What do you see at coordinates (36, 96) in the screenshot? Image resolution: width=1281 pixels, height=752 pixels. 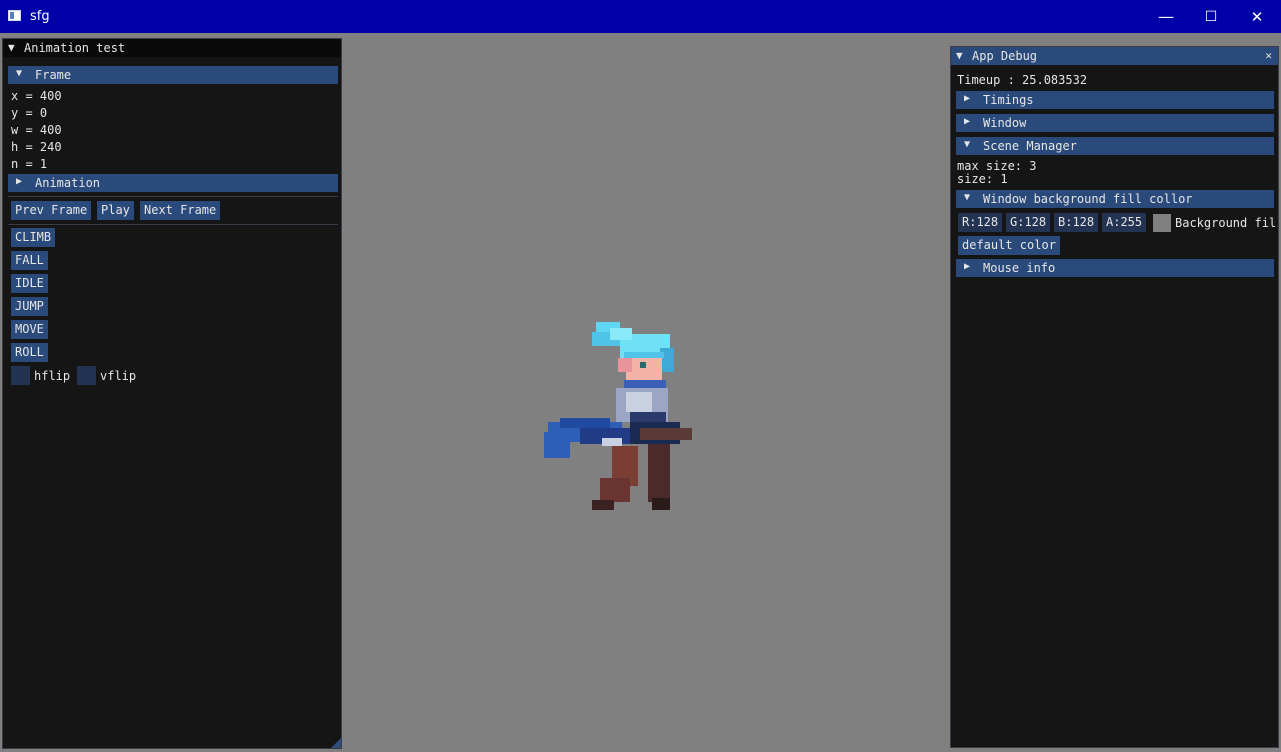 I see `frame-x: x = 400` at bounding box center [36, 96].